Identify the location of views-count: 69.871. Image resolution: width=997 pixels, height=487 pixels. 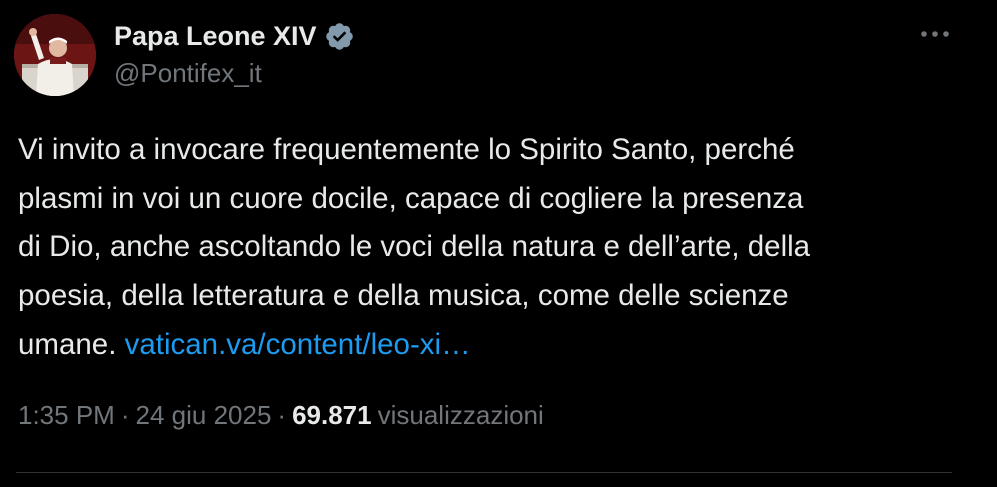
(332, 415).